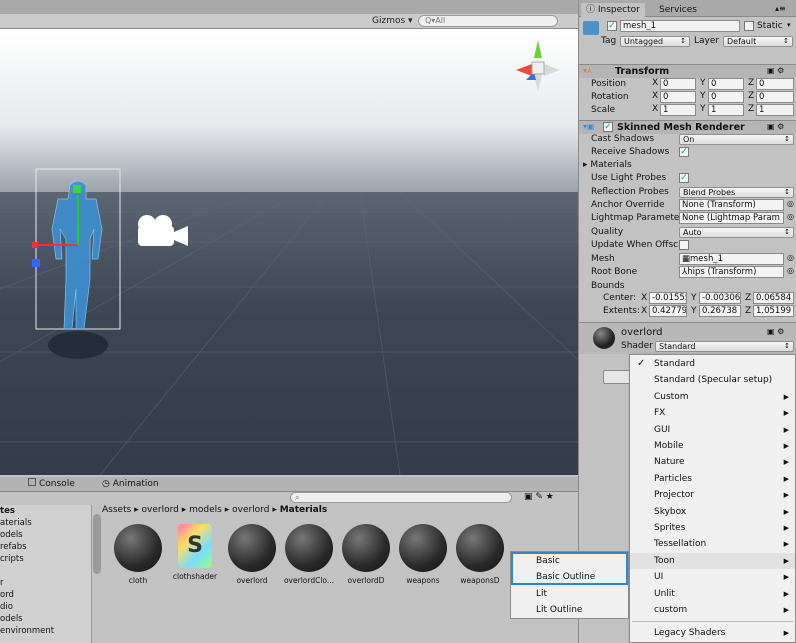  What do you see at coordinates (736, 192) in the screenshot?
I see `reflection-probes-dropdown: Blend Probes` at bounding box center [736, 192].